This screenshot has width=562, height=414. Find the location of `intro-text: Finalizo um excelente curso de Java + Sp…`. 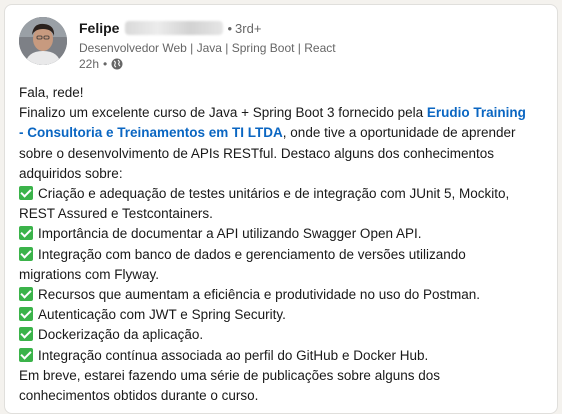

intro-text: Finalizo um excelente curso de Java + Sp… is located at coordinates (223, 113).